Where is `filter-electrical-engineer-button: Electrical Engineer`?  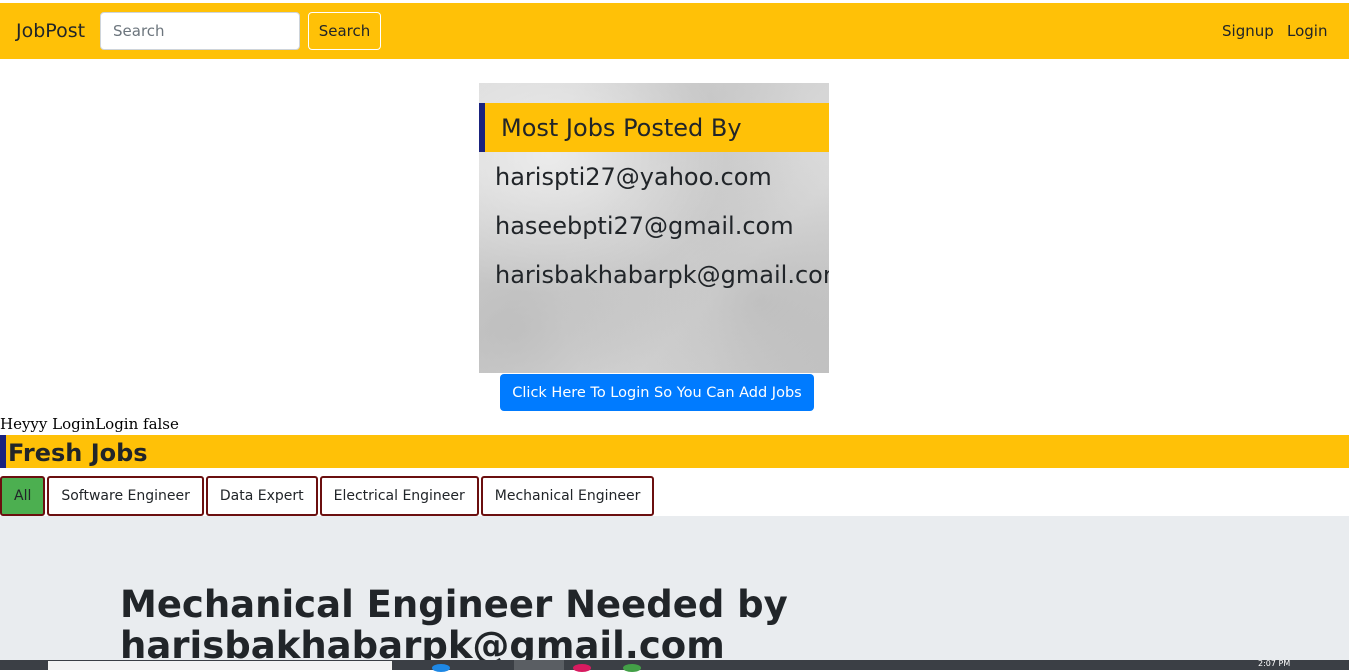
filter-electrical-engineer-button: Electrical Engineer is located at coordinates (399, 496).